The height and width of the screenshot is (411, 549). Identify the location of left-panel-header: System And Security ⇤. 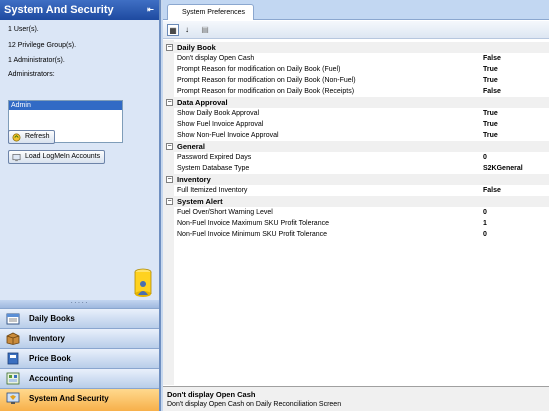
(79, 10).